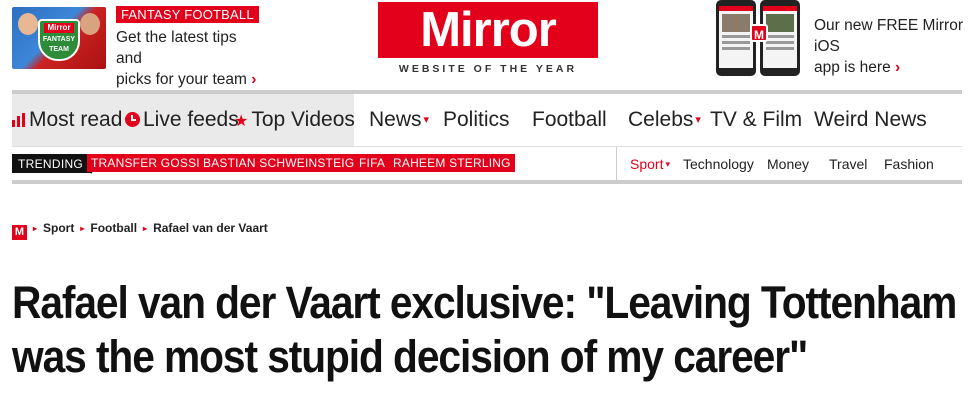 The image size is (974, 401). I want to click on ios-app-text: Our new FREE Mirror iOS app is here ›, so click(894, 46).